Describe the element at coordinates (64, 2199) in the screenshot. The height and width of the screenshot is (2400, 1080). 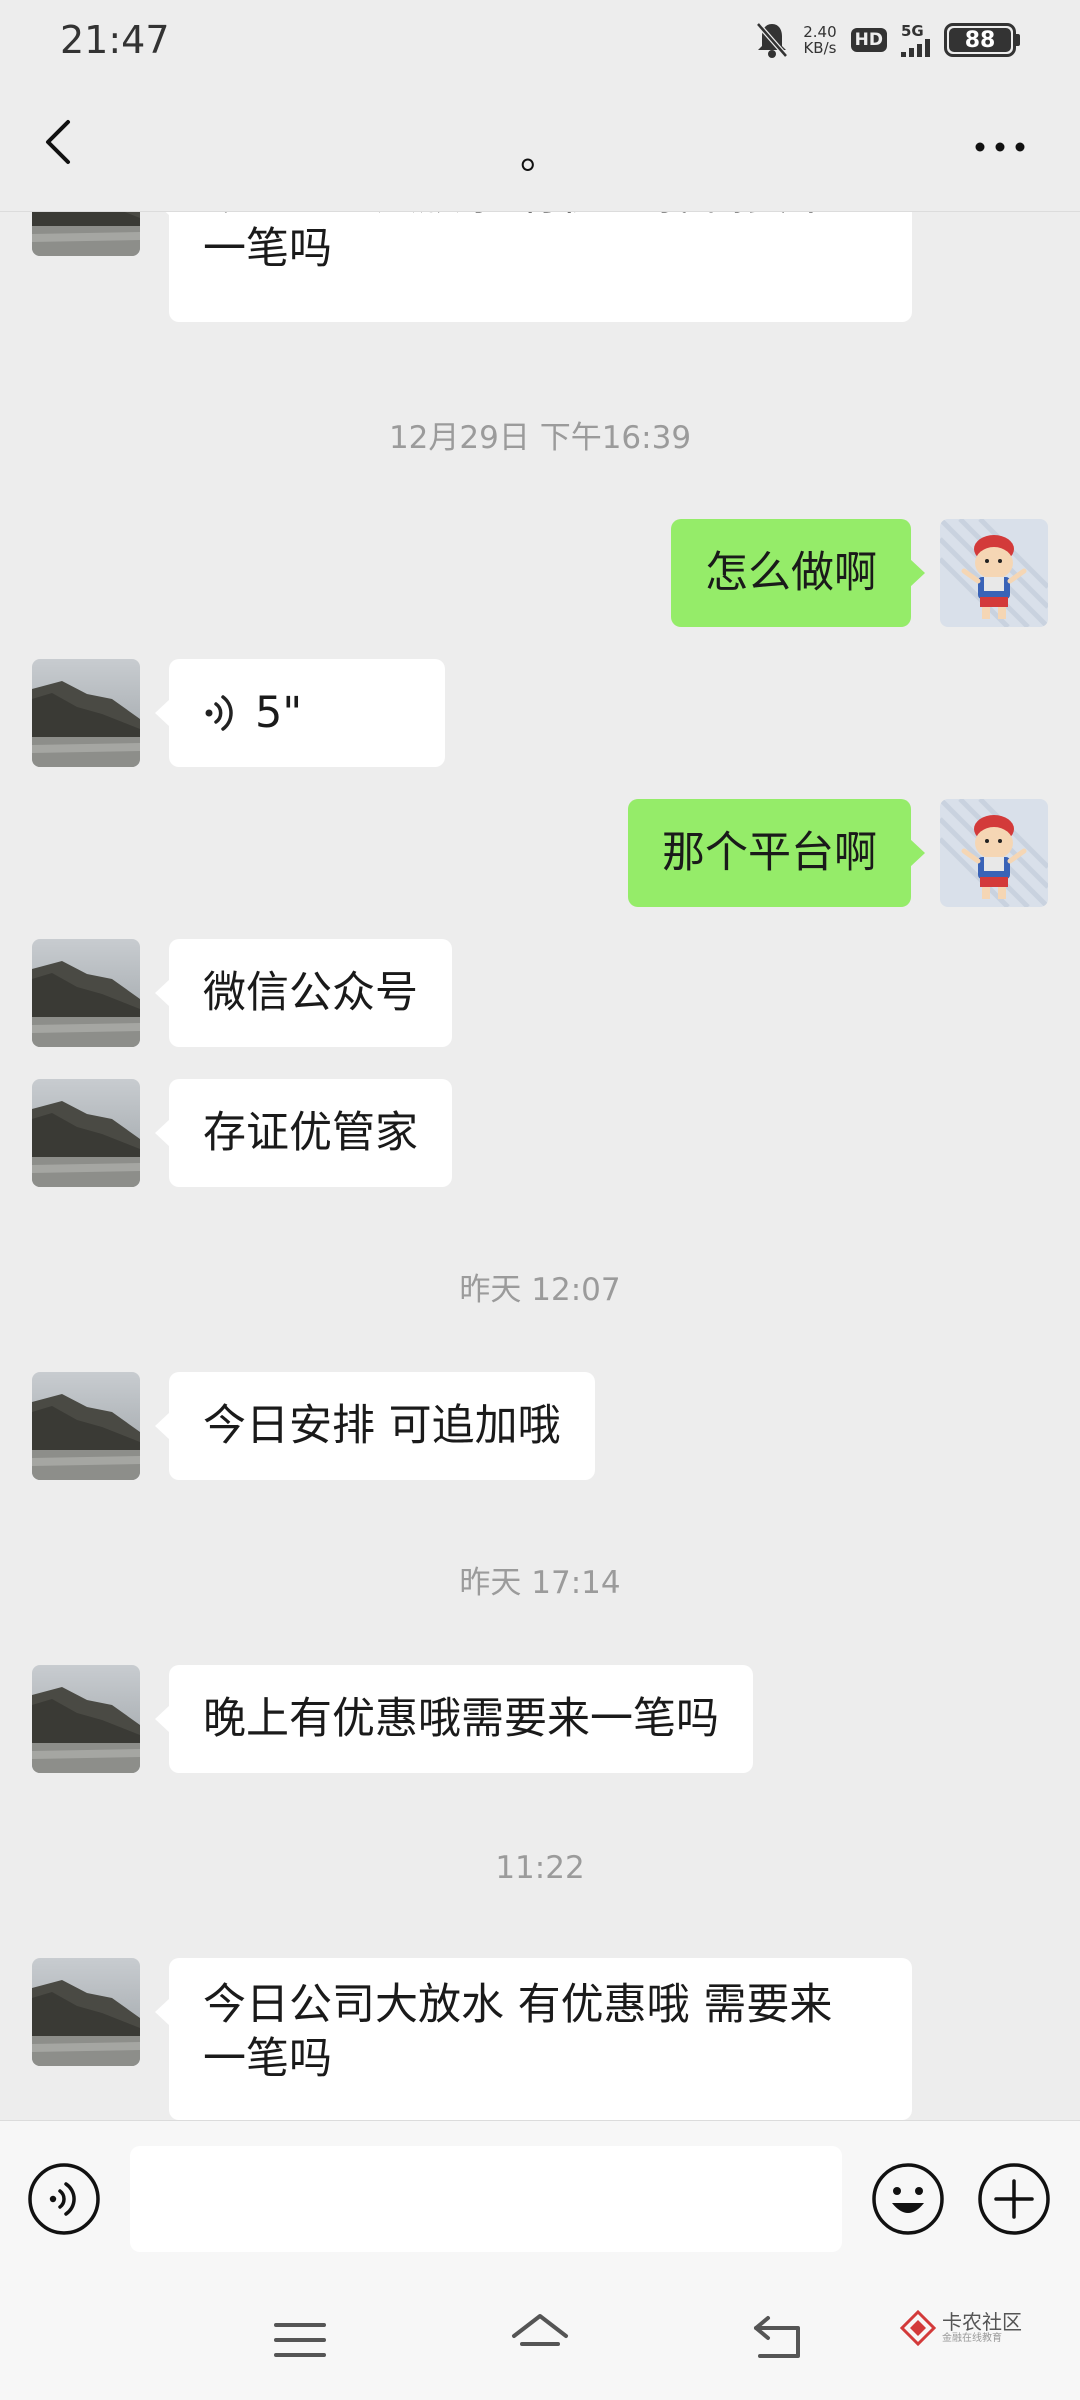
I see `voice-input-icon` at that location.